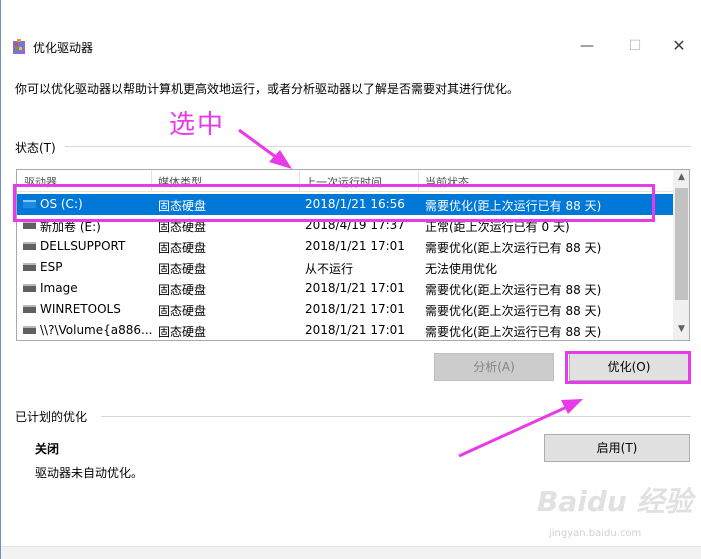  Describe the element at coordinates (617, 448) in the screenshot. I see `enable-button: 启用(T)` at that location.